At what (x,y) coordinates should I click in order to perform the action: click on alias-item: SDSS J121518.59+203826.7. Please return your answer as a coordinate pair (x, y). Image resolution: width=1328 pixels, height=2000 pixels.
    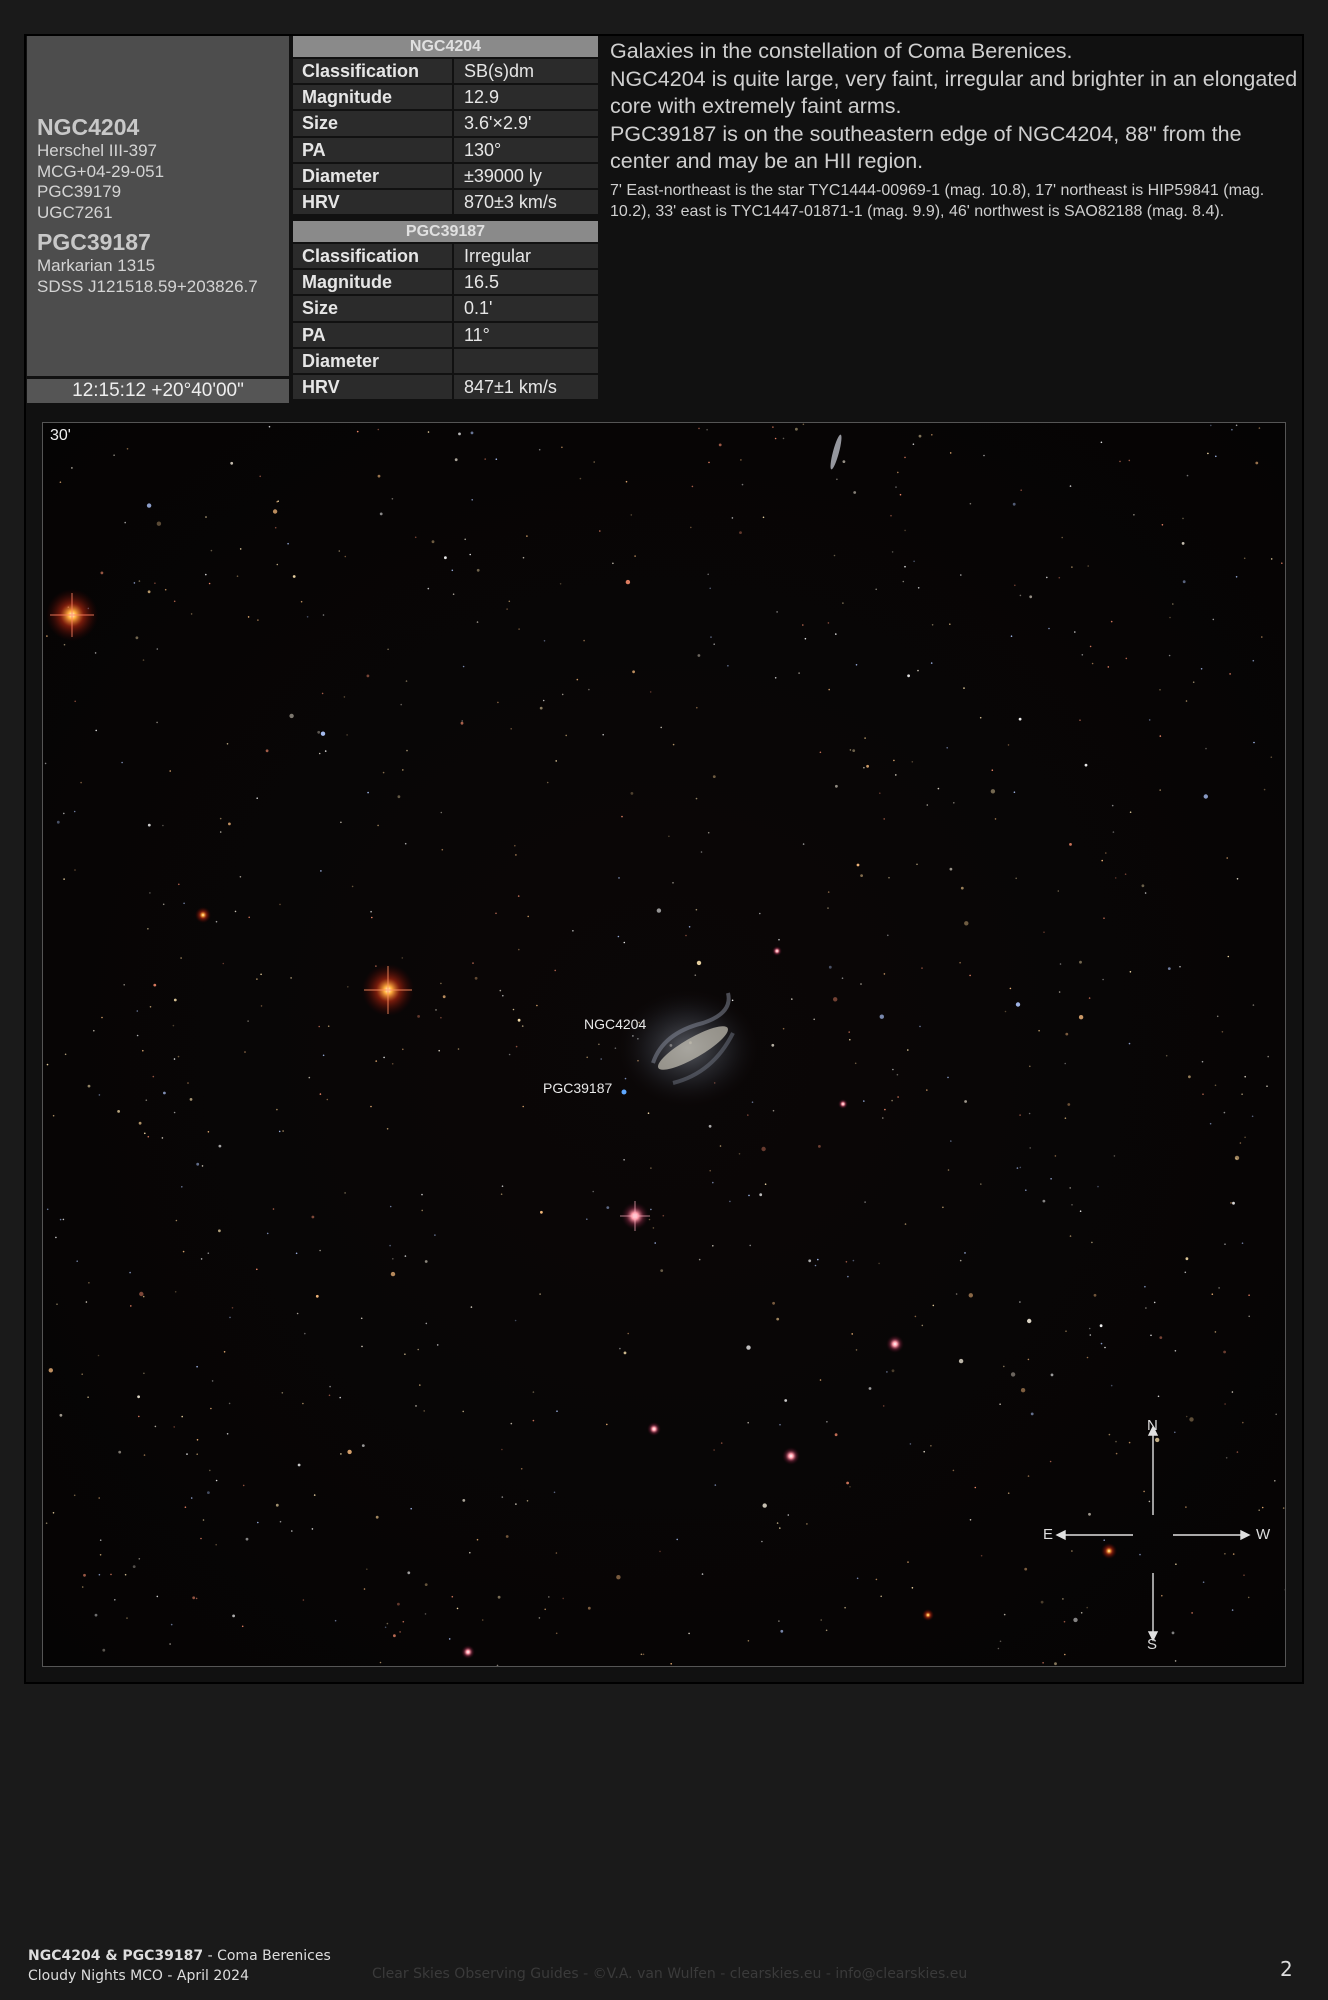
    Looking at the image, I should click on (147, 286).